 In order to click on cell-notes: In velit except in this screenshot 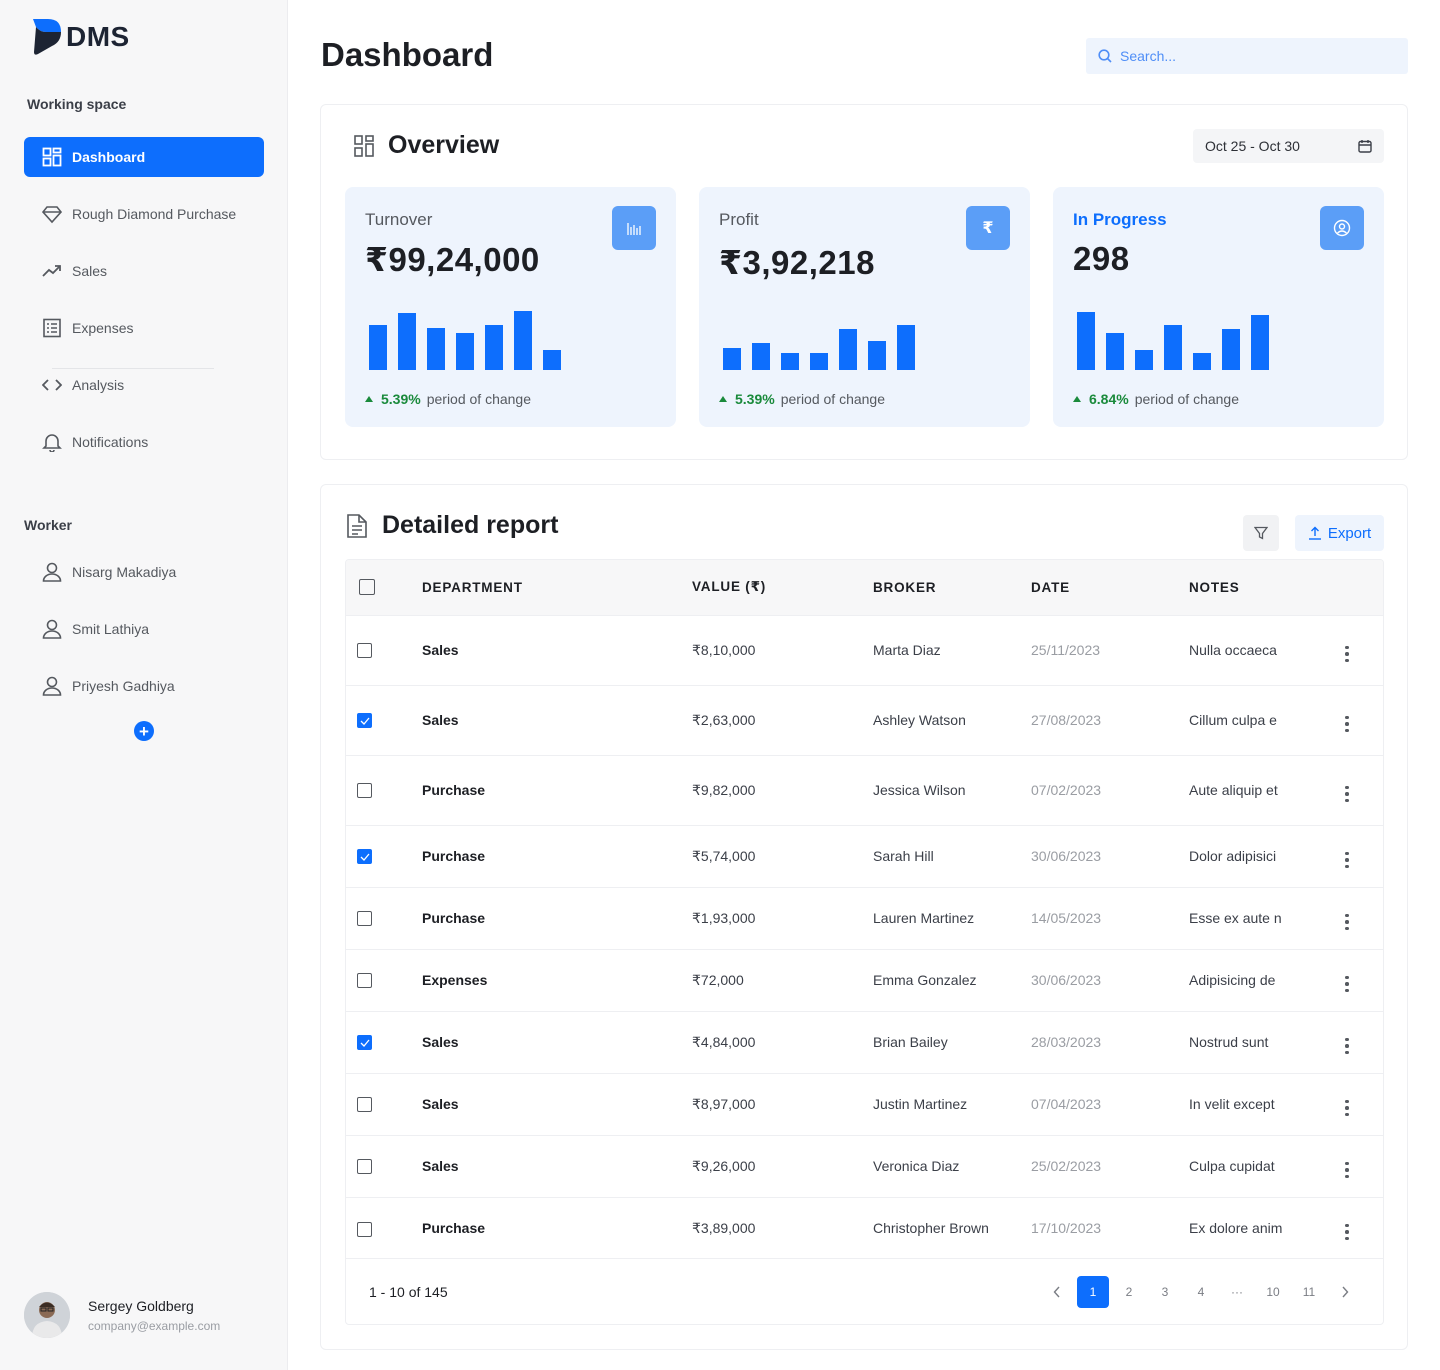, I will do `click(1264, 1103)`.